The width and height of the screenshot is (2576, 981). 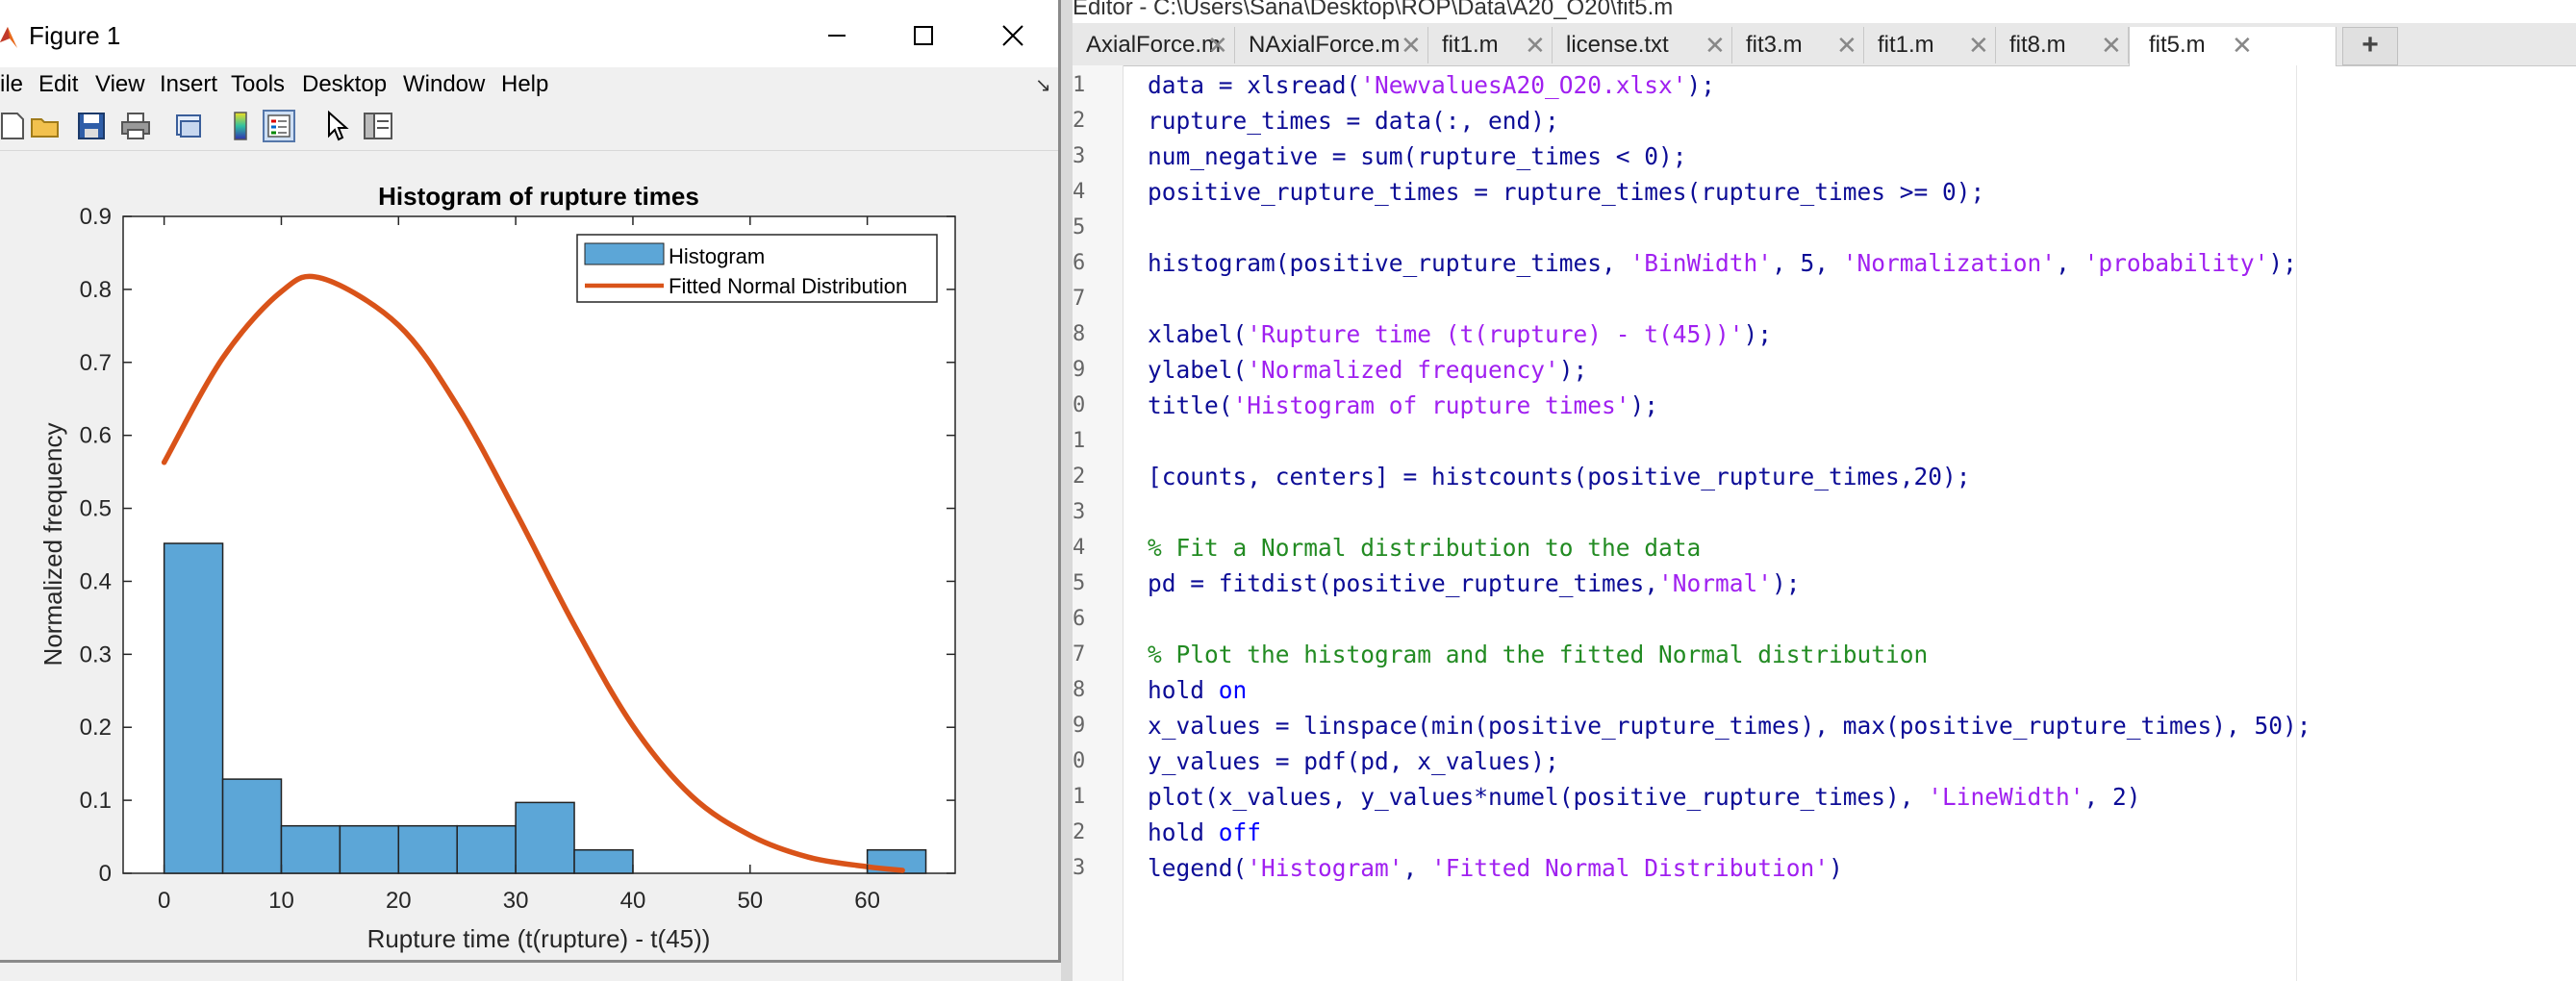 What do you see at coordinates (867, 901) in the screenshot?
I see `x-tick-label: 60` at bounding box center [867, 901].